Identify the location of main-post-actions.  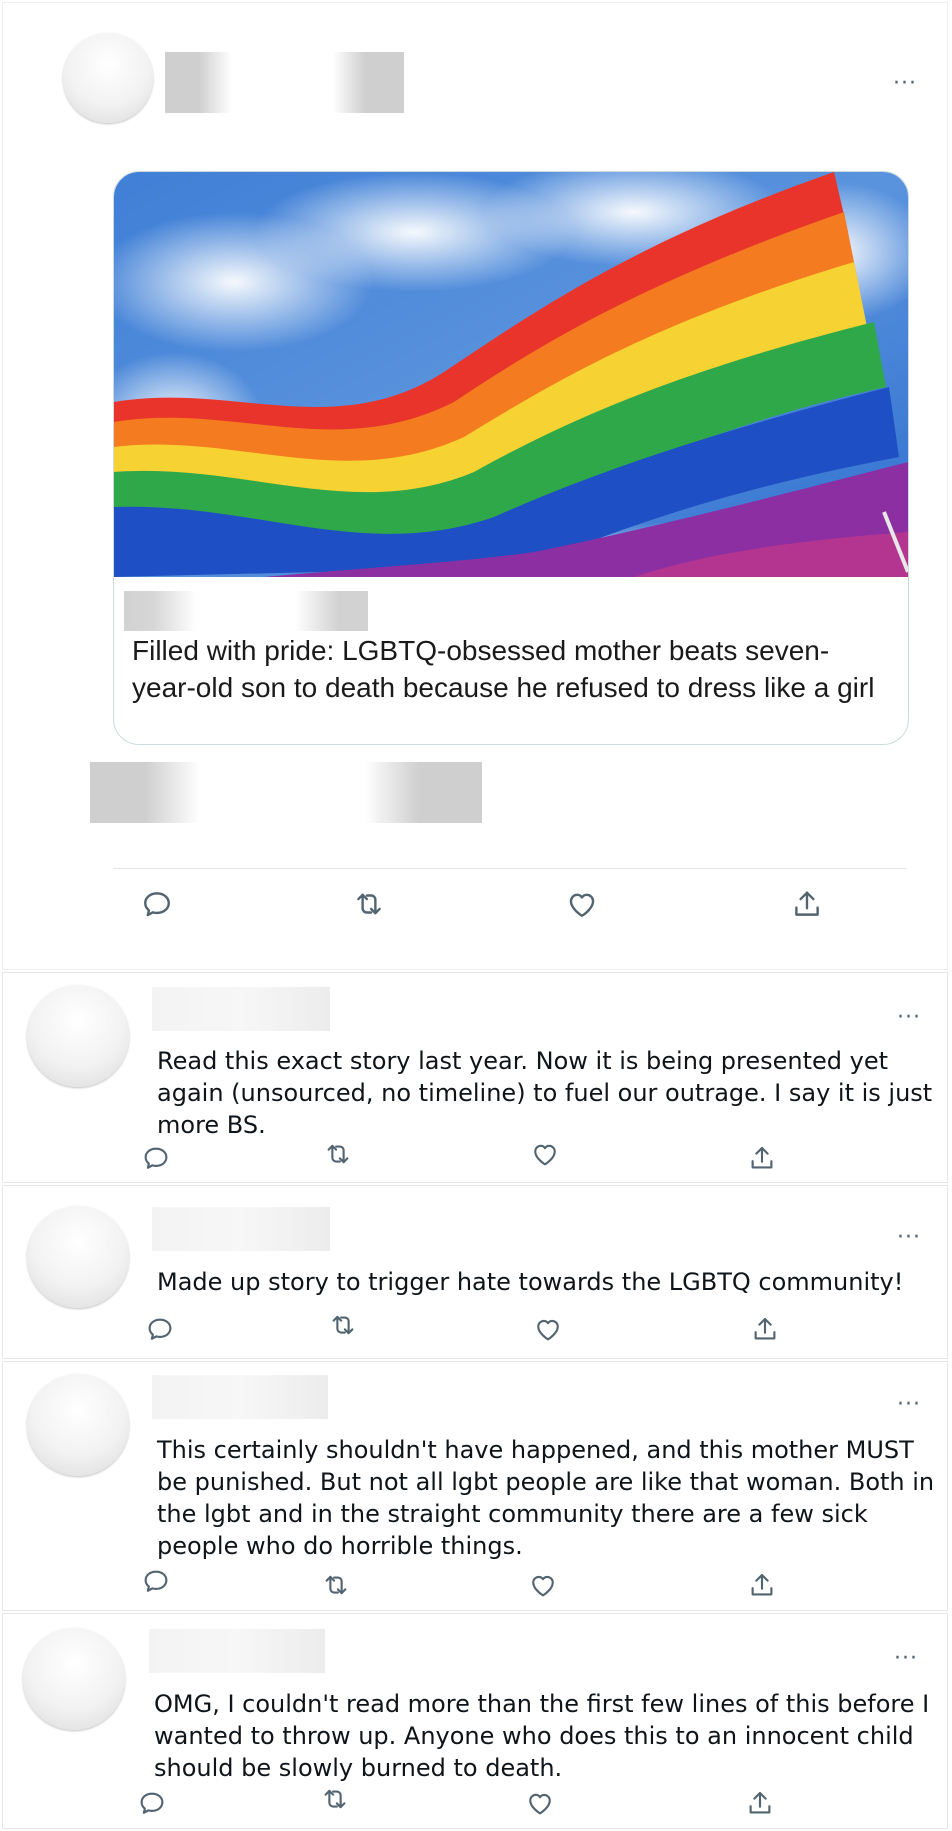
(476, 907).